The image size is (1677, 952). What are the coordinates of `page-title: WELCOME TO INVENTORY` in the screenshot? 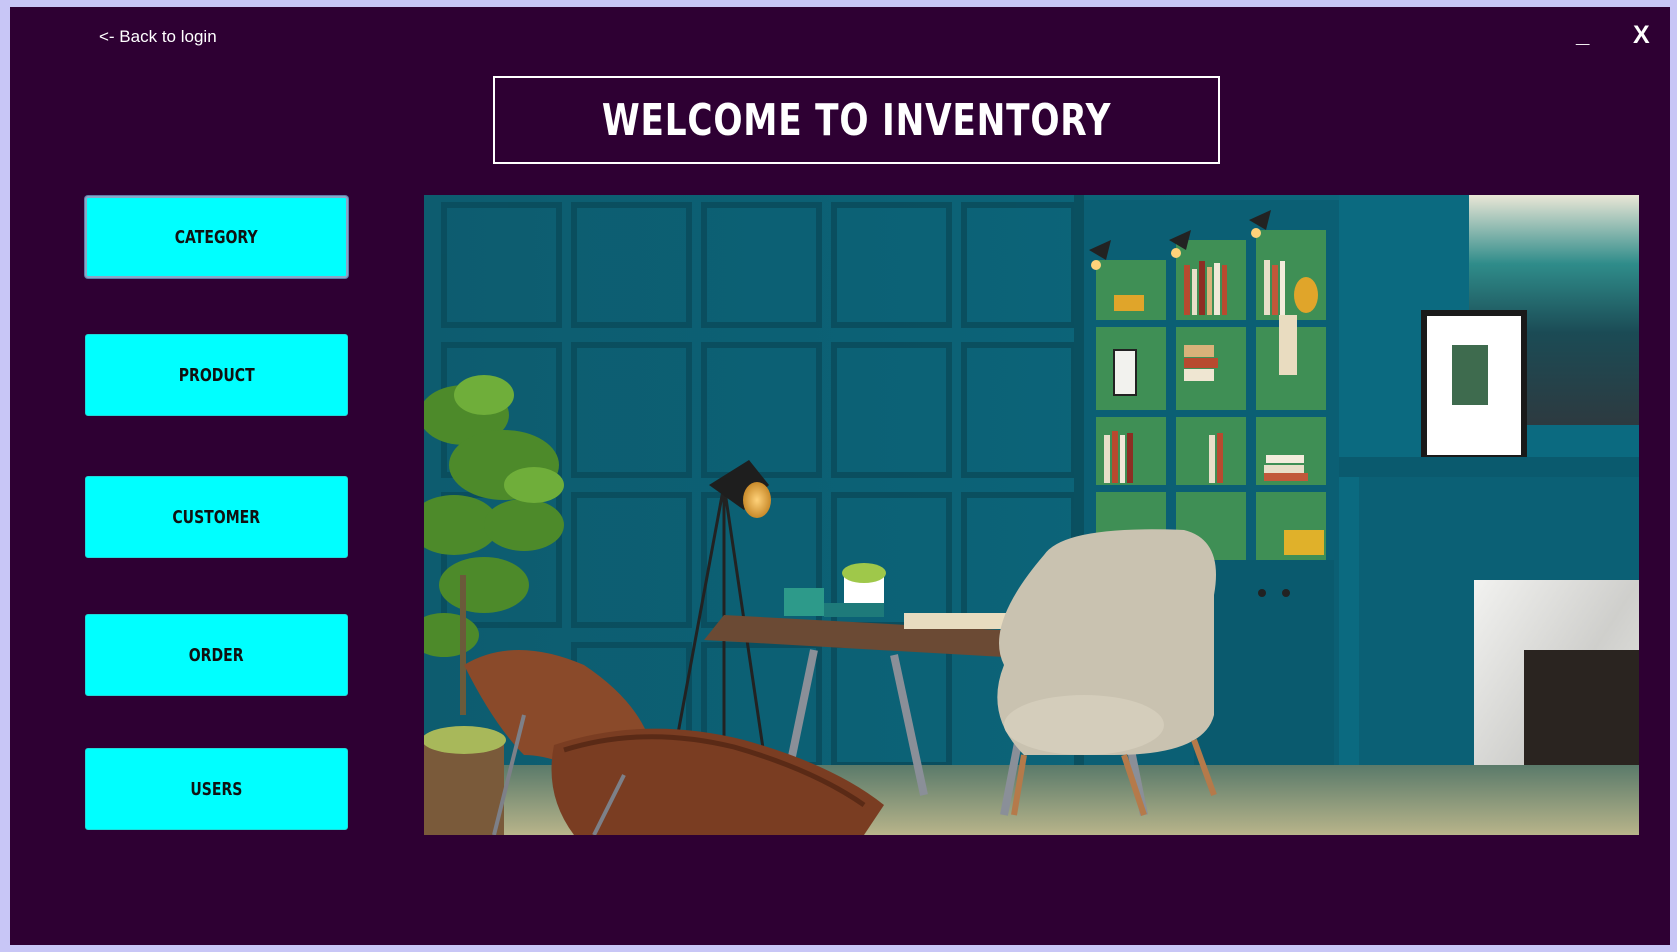 It's located at (856, 120).